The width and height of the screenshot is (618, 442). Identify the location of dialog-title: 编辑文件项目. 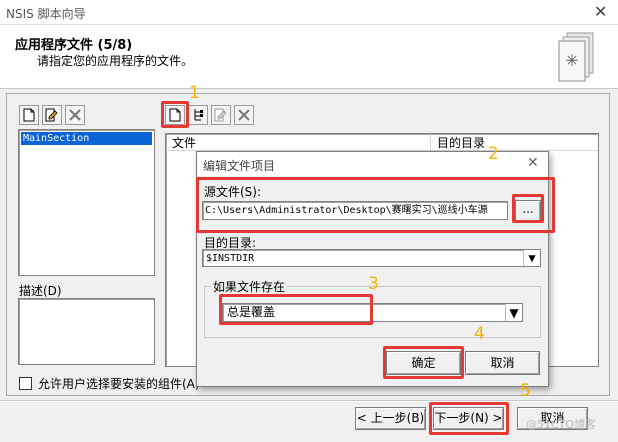
(239, 166).